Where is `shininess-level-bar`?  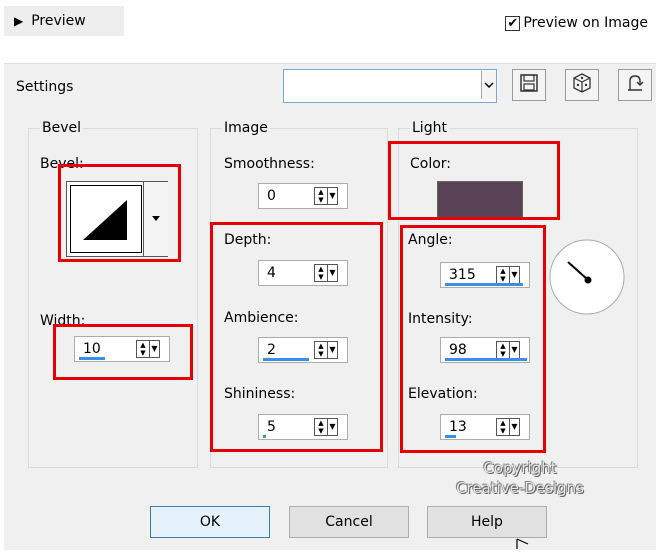
shininess-level-bar is located at coordinates (264, 436).